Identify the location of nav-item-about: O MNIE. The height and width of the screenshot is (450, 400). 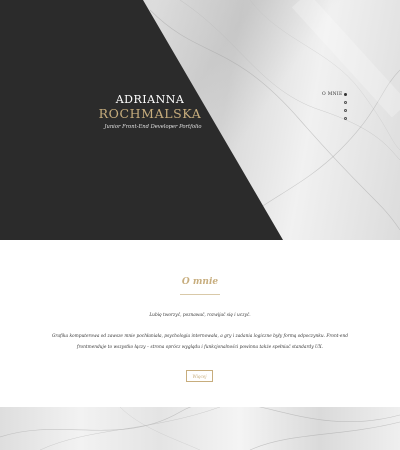
(336, 96).